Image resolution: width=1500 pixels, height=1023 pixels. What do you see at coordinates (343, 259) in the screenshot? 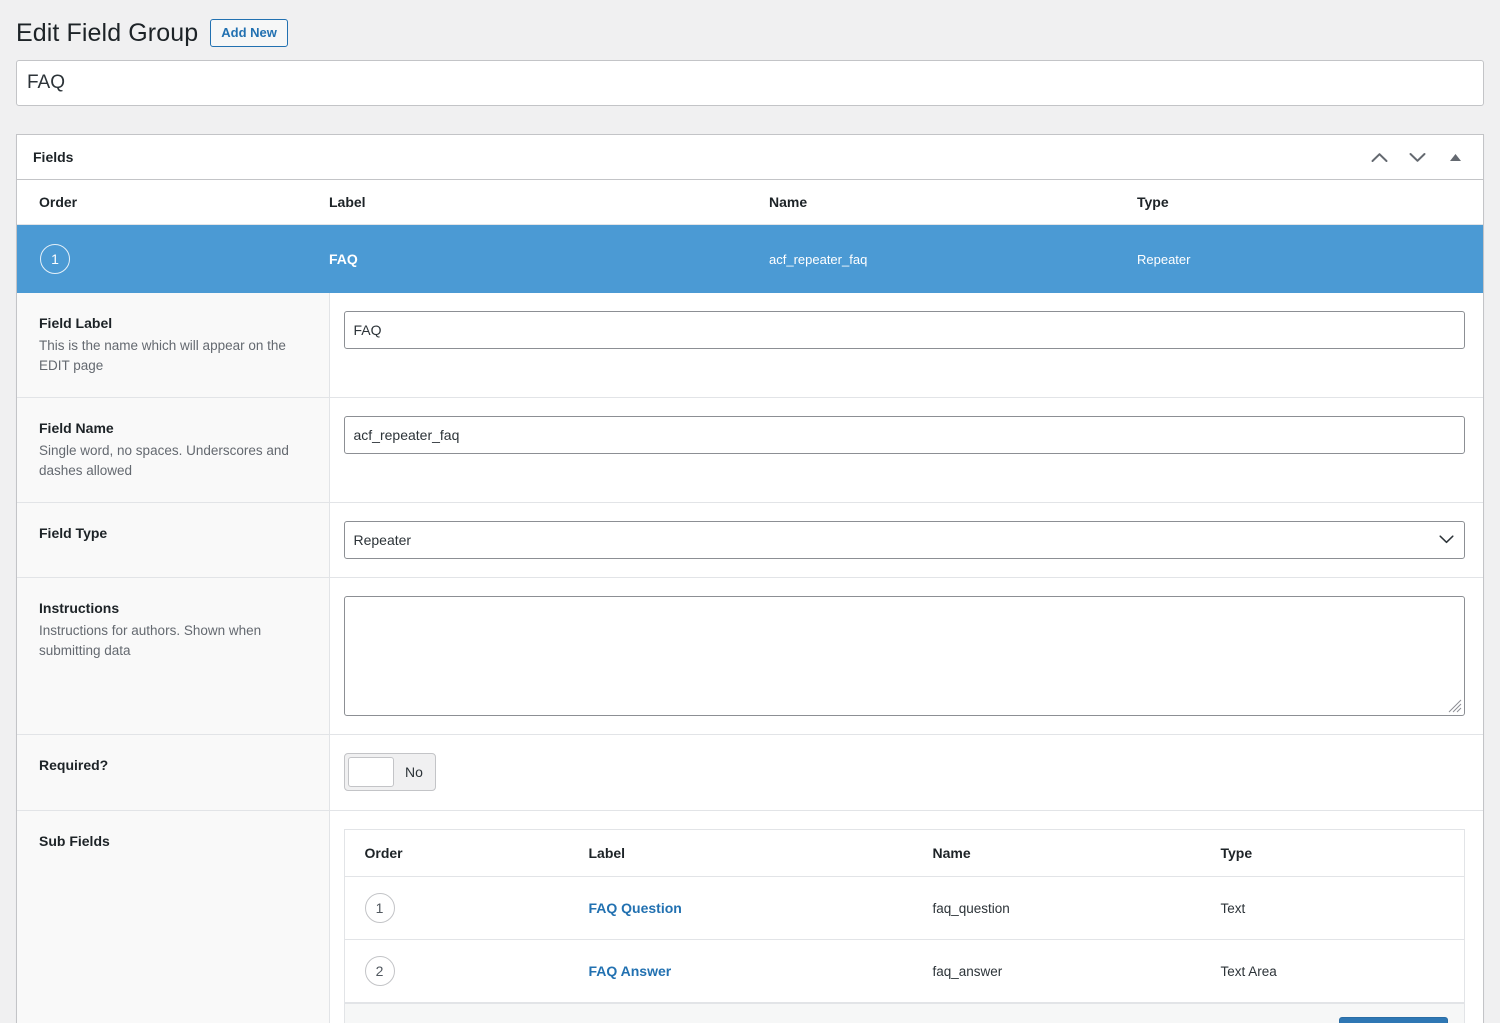
I see `field-label-link: FAQ` at bounding box center [343, 259].